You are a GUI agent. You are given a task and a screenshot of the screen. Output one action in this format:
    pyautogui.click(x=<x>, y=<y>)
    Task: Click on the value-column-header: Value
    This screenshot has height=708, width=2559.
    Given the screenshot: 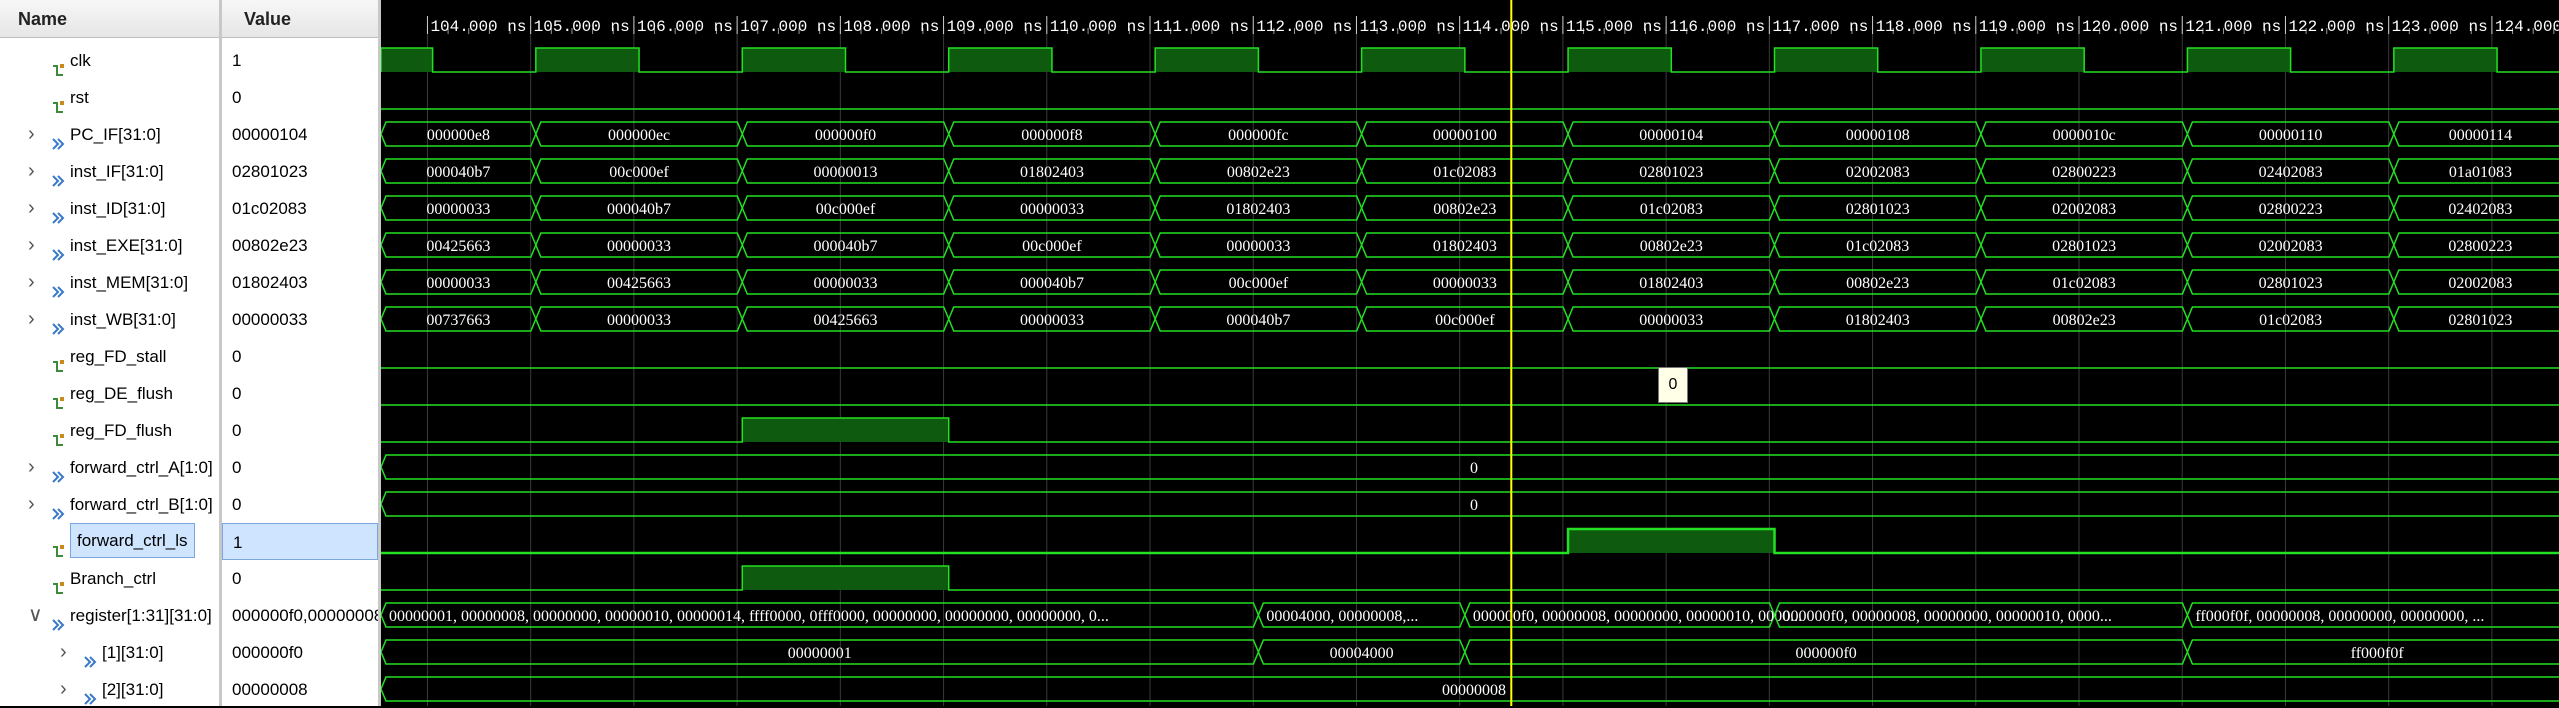 What is the action you would take?
    pyautogui.click(x=300, y=19)
    